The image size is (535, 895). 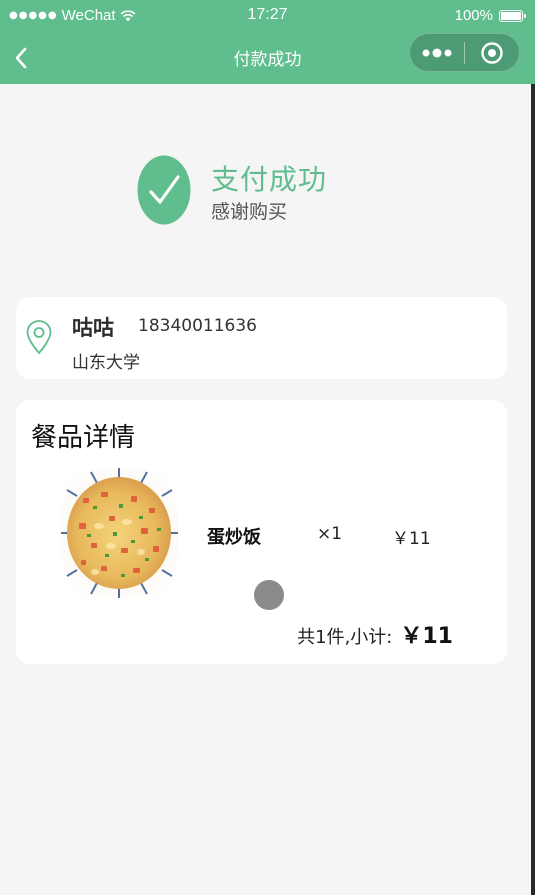 I want to click on status-bar: ●●●●● WeChat 17:27 100%, so click(x=267, y=16).